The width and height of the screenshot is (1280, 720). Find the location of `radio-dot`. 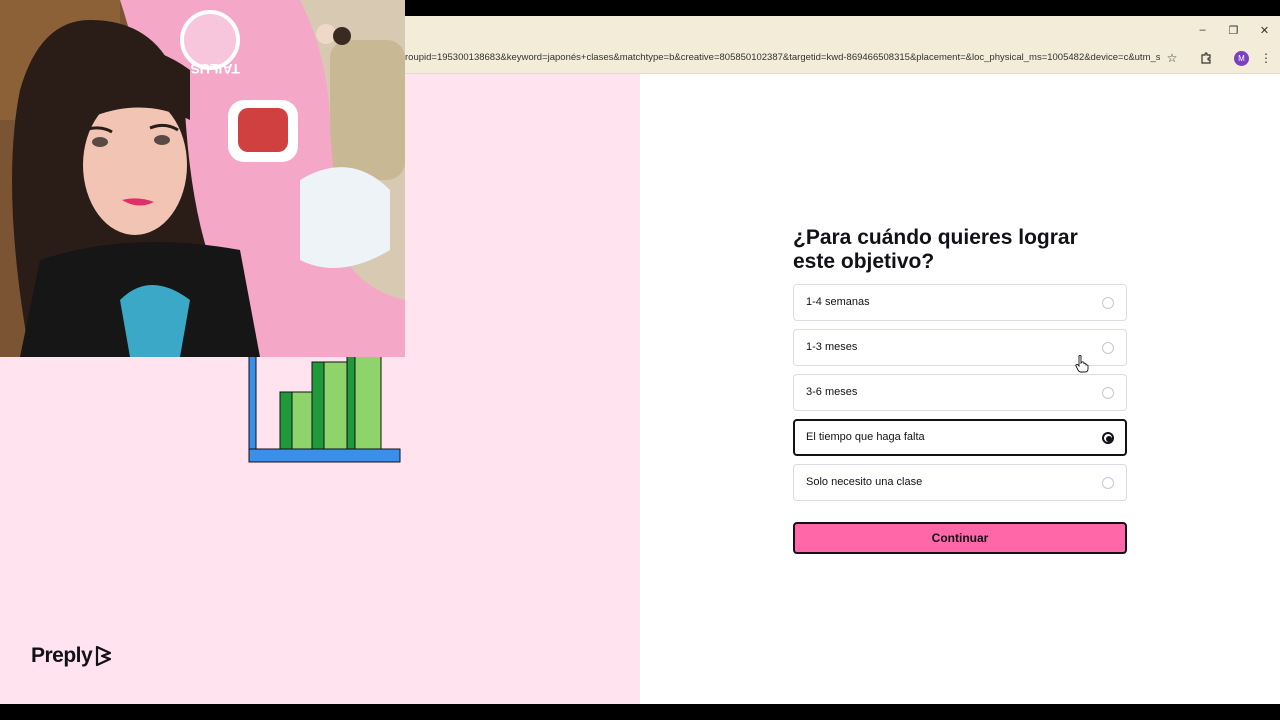

radio-dot is located at coordinates (1109, 439).